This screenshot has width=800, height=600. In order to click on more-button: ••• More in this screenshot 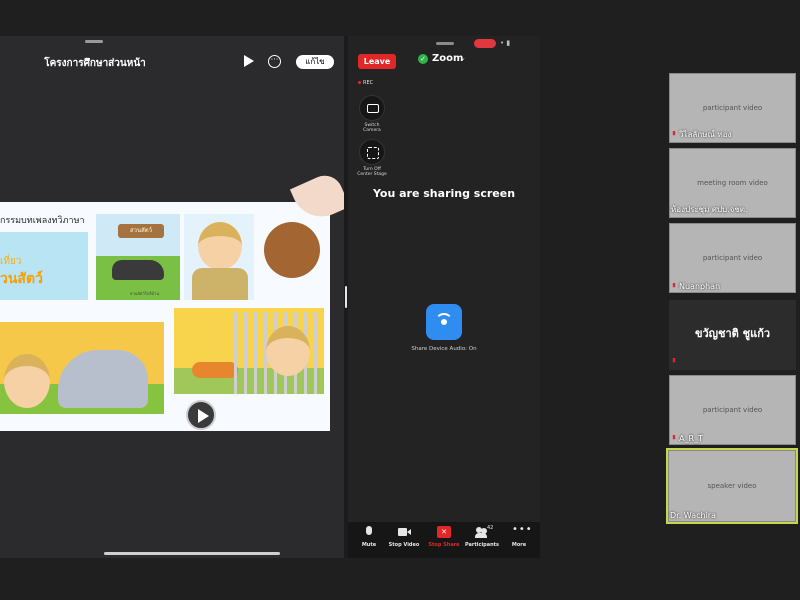, I will do `click(519, 536)`.